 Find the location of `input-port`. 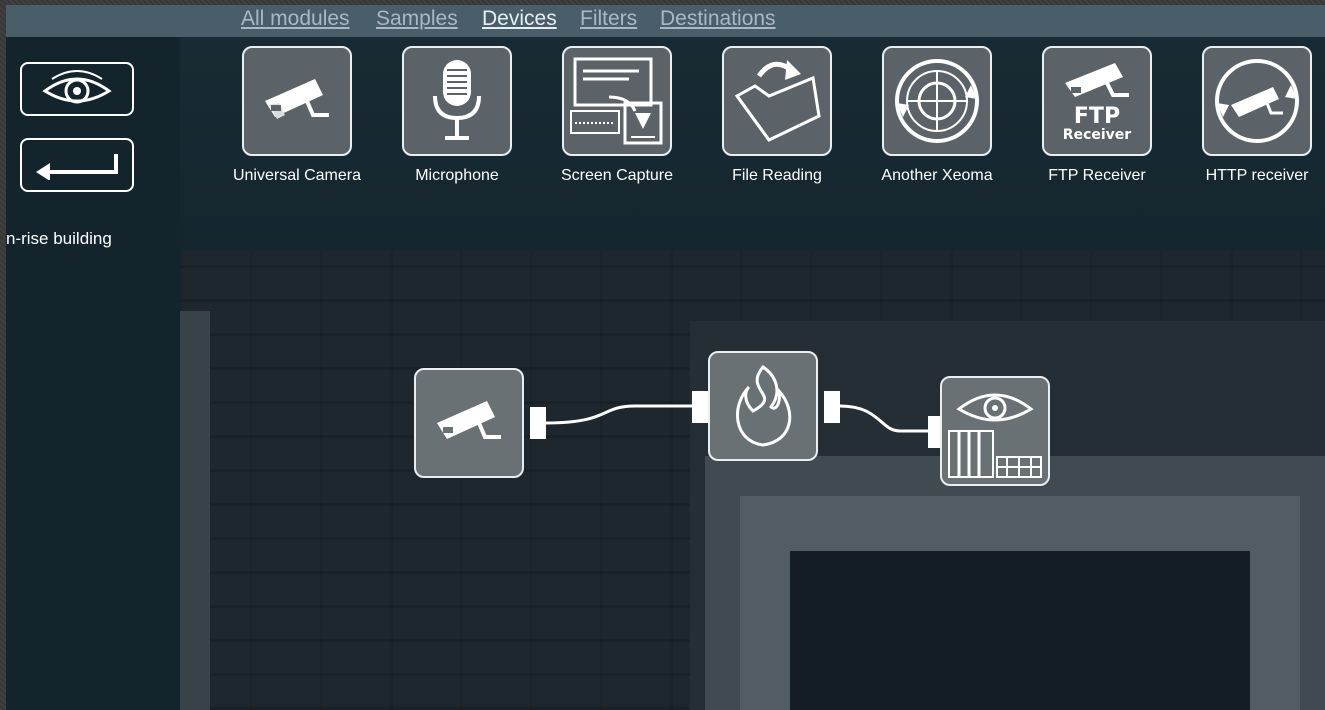

input-port is located at coordinates (700, 407).